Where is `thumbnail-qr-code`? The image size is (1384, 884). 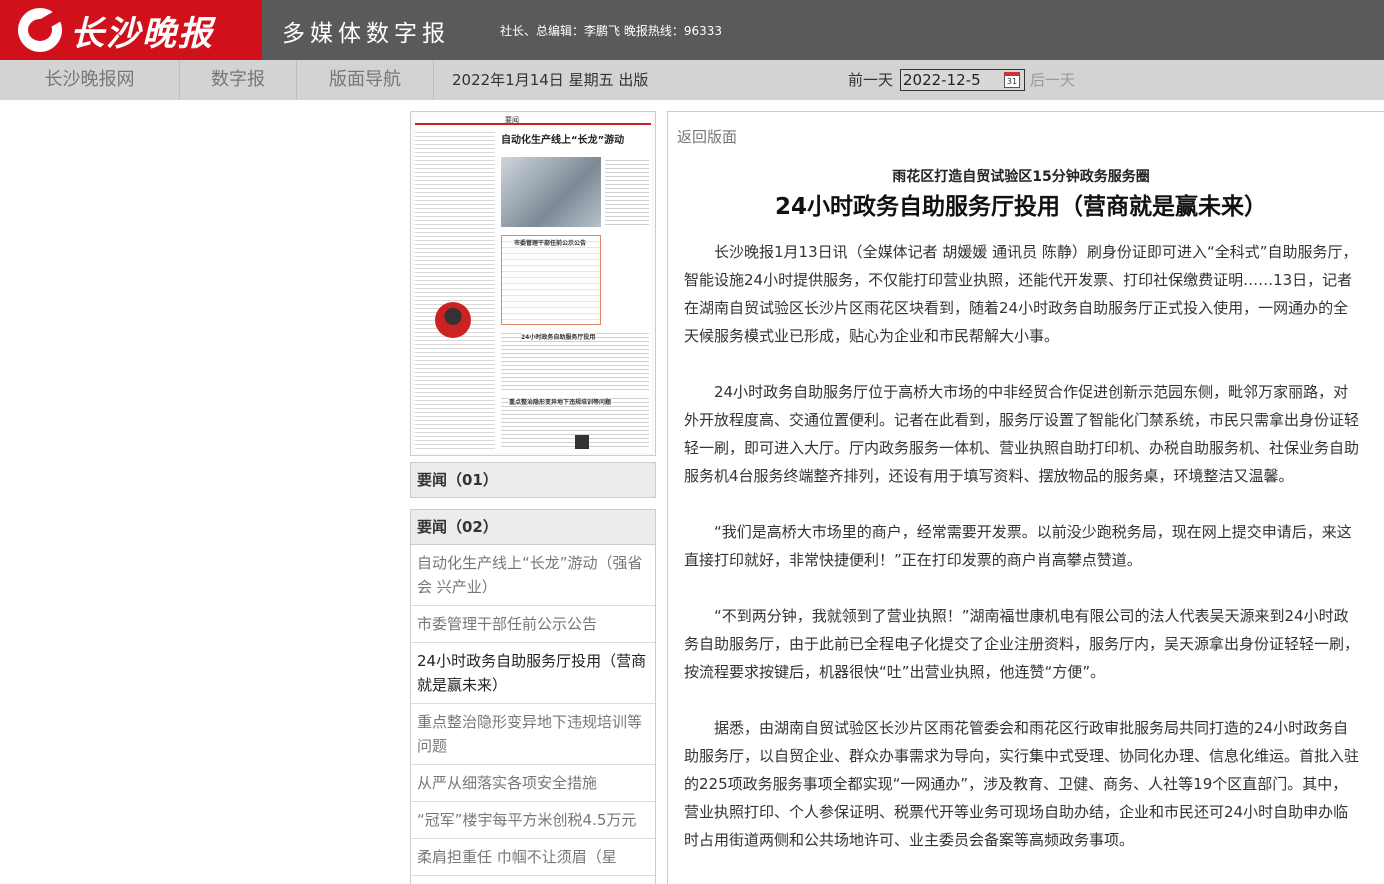
thumbnail-qr-code is located at coordinates (582, 442).